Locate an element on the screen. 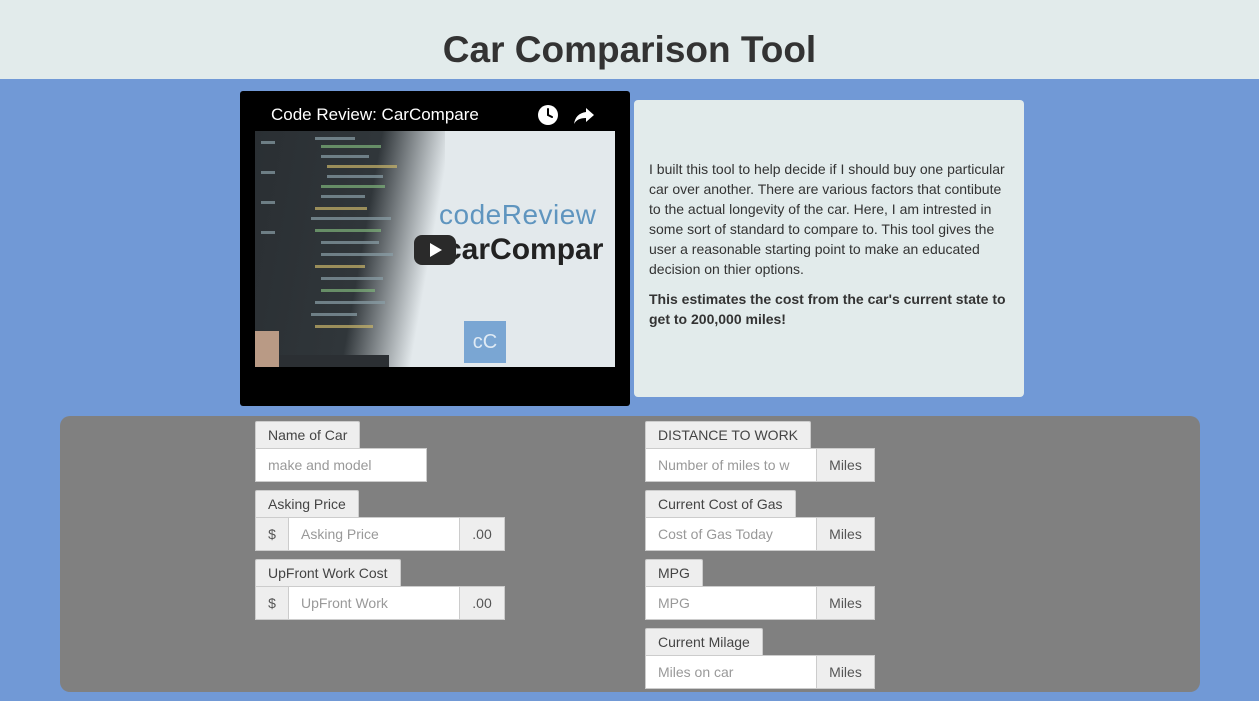 Image resolution: width=1259 pixels, height=701 pixels. gas-cost-suffix: Miles is located at coordinates (845, 534).